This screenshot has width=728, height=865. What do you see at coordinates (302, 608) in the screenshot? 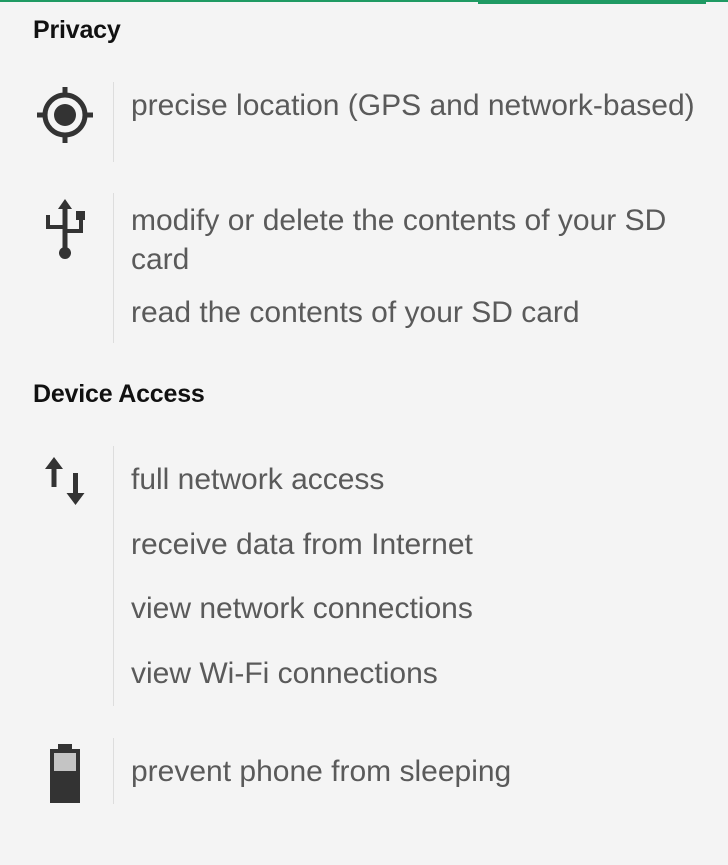
I see `permission-item-view-network: view network connections` at bounding box center [302, 608].